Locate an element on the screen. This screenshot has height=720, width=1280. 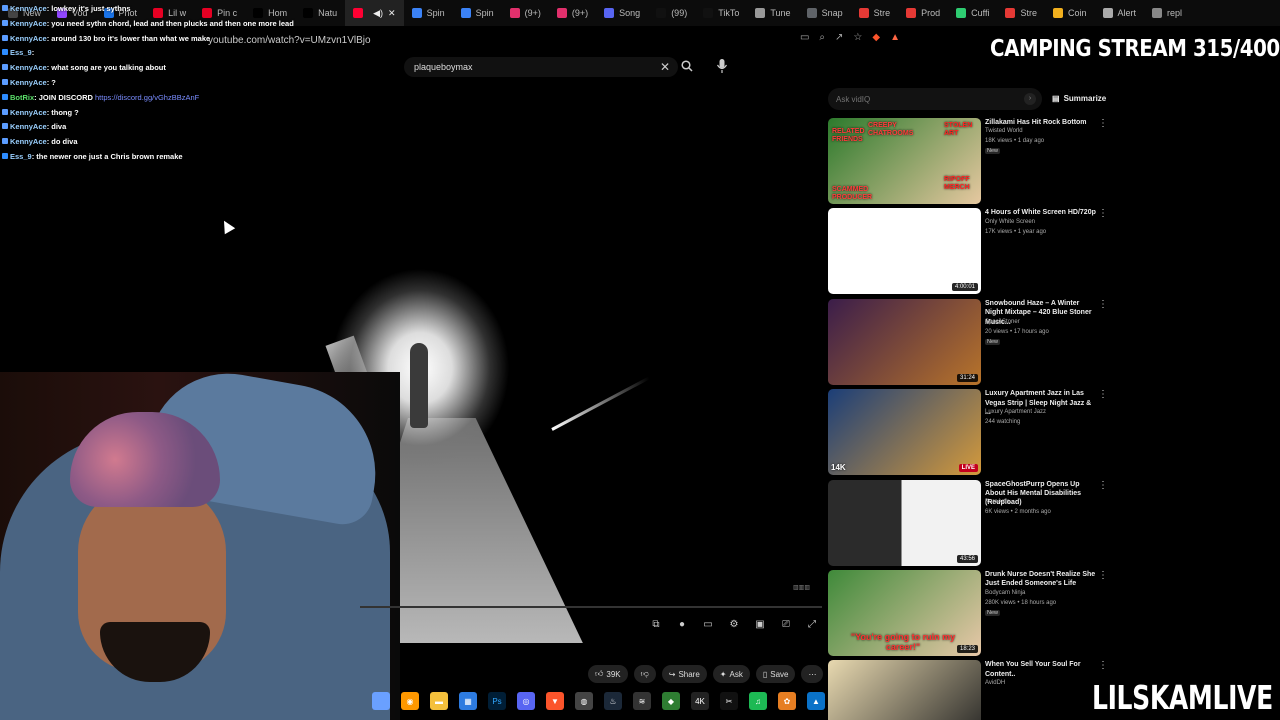
search-input is located at coordinates (524, 67).